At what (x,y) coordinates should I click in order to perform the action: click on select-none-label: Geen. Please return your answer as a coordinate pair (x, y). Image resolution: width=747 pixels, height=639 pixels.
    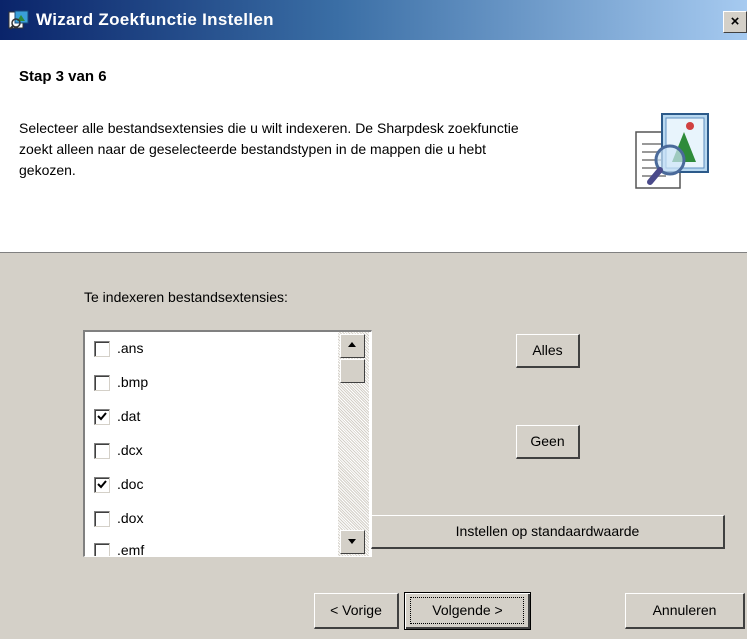
    Looking at the image, I should click on (547, 441).